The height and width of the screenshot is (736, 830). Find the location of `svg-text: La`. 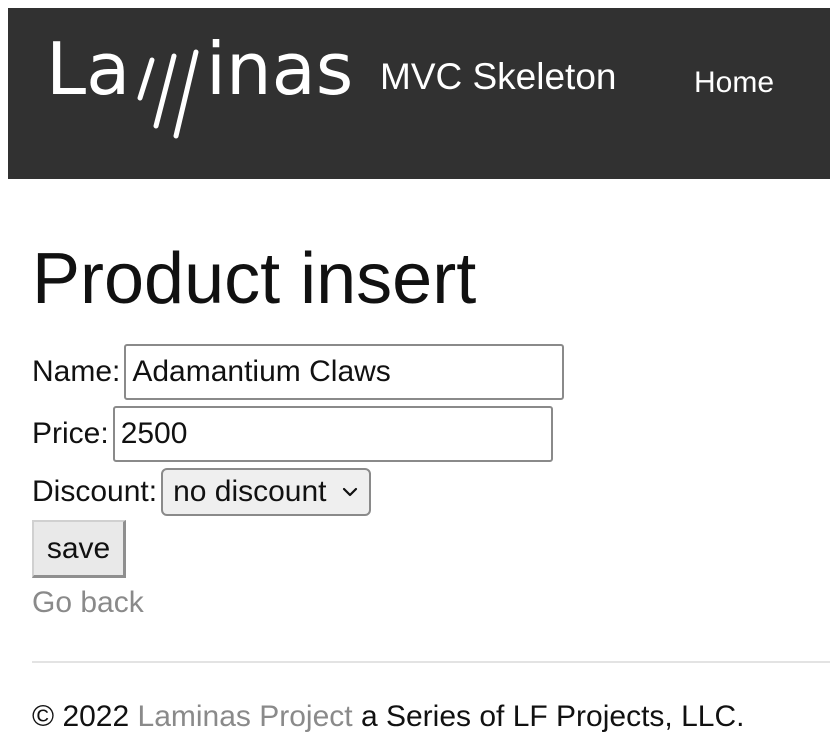

svg-text: La is located at coordinates (88, 69).